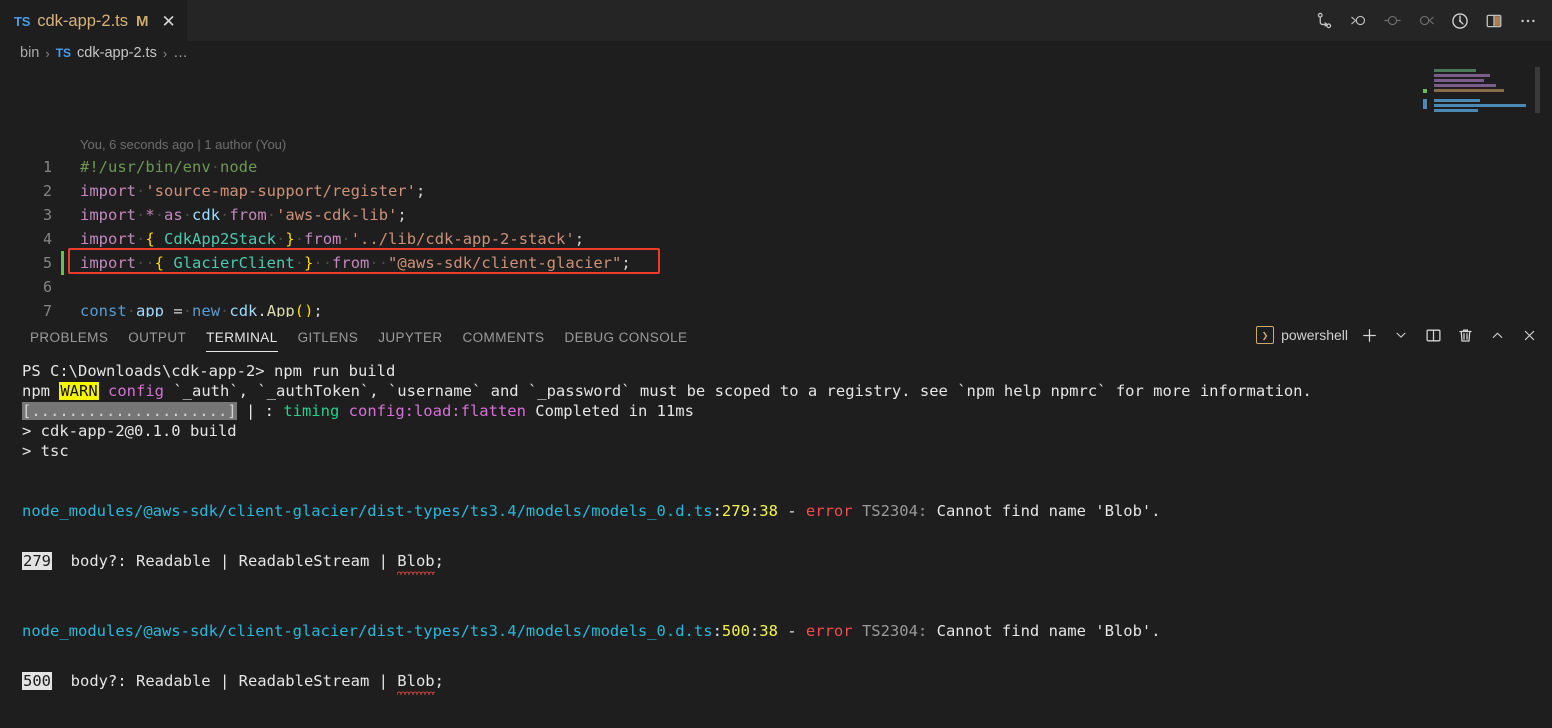  Describe the element at coordinates (157, 341) in the screenshot. I see `tab-output: OUTPUT` at that location.